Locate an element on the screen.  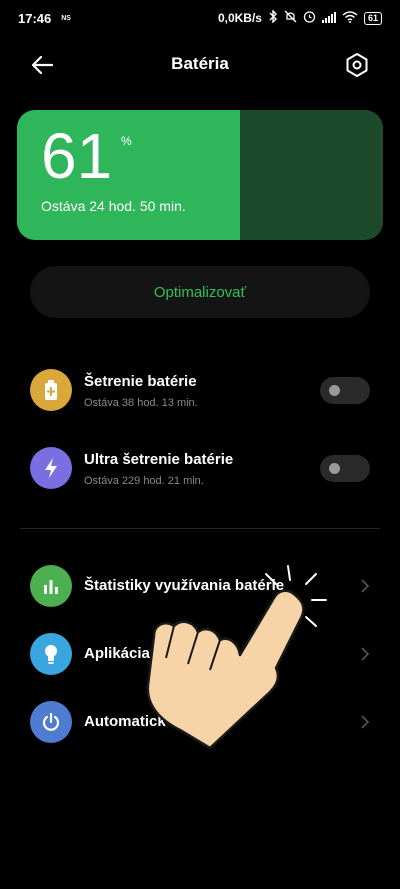
bar-chart-icon is located at coordinates (51, 586).